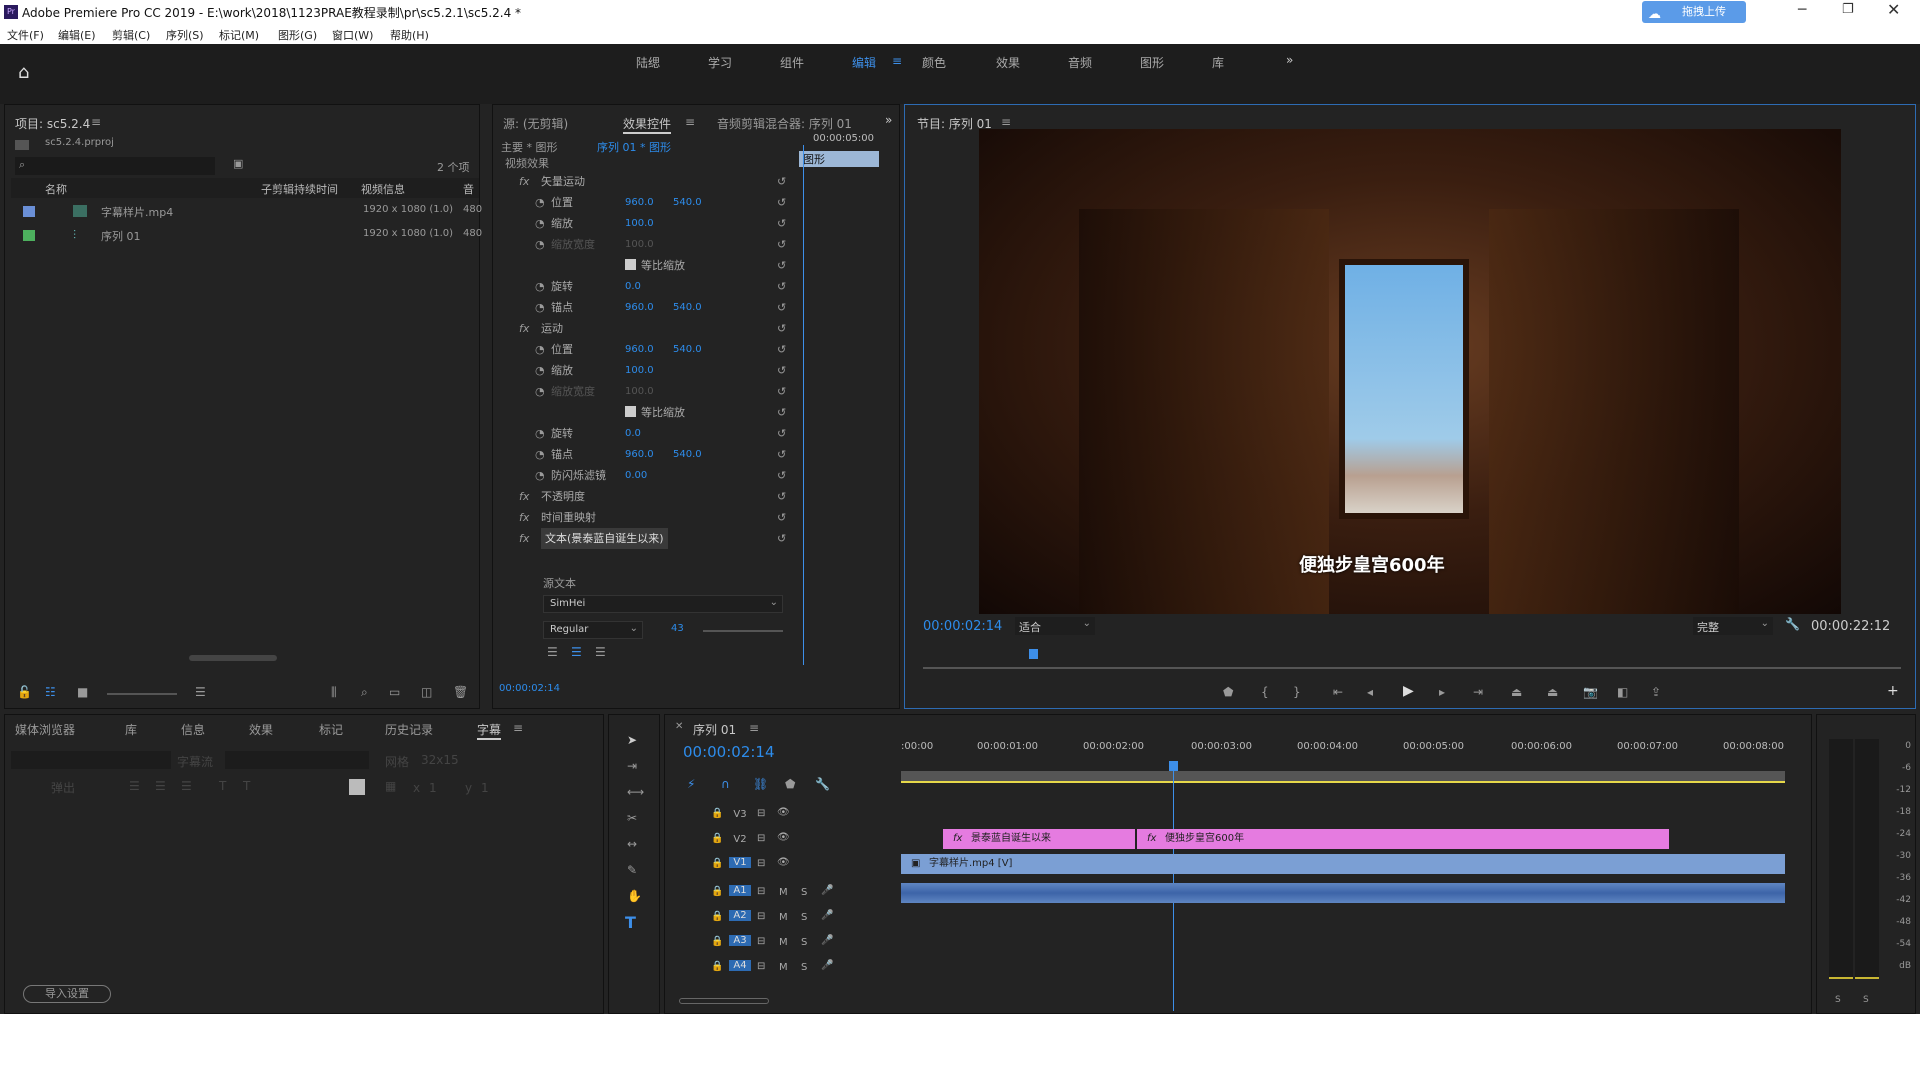  I want to click on effect-property-row: 矢量运动 fx ↺, so click(643, 181).